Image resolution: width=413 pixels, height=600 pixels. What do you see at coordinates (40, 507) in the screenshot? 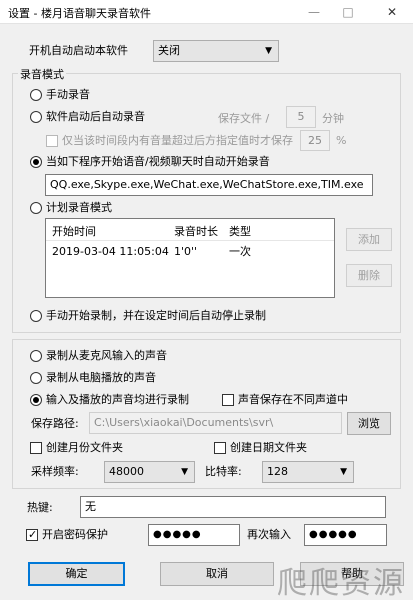
I see `hotkey-label: 热键:` at bounding box center [40, 507].